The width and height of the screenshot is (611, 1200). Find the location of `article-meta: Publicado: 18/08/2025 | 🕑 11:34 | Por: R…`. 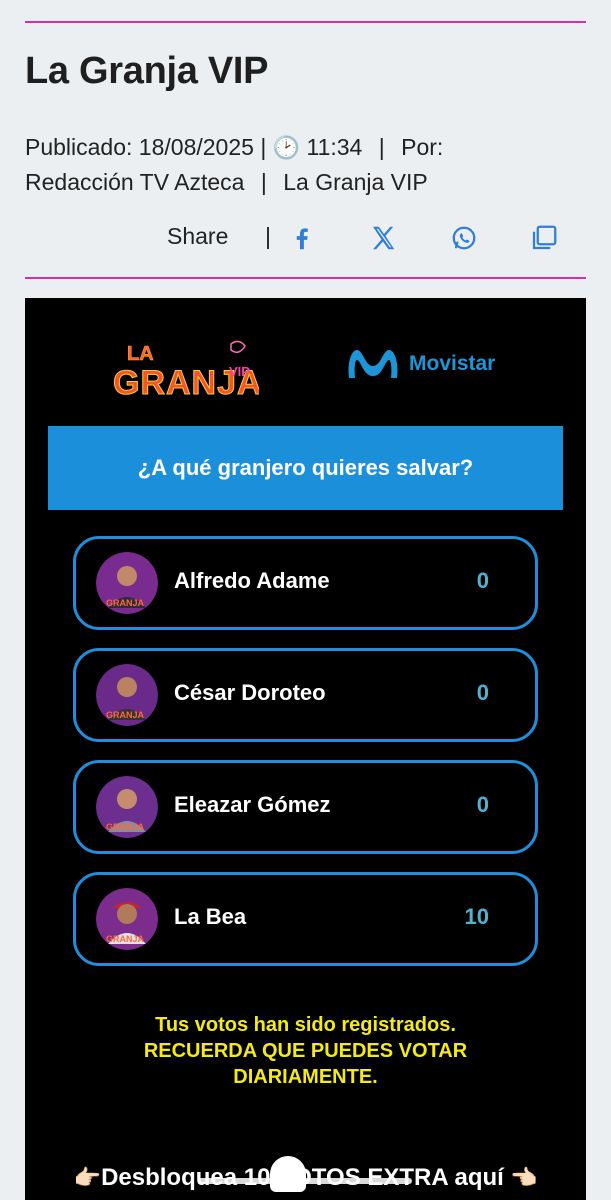

article-meta: Publicado: 18/08/2025 | 🕑 11:34 | Por: R… is located at coordinates (285, 164).